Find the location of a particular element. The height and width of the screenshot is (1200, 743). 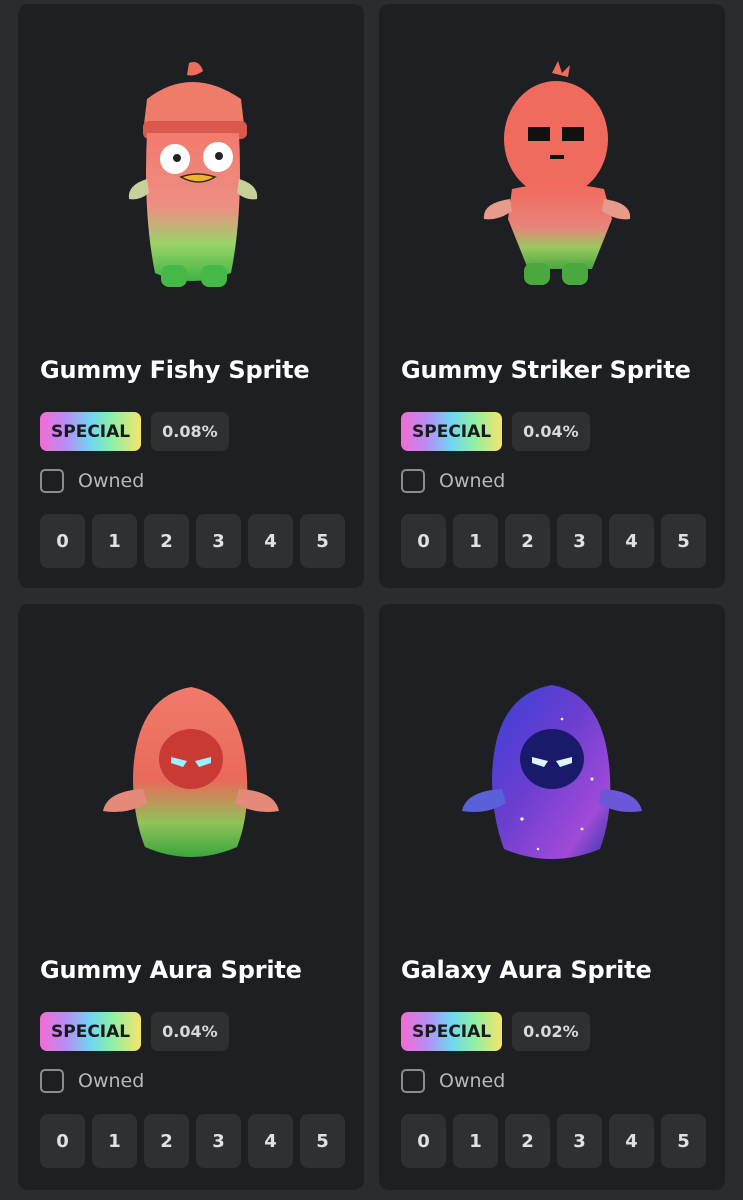

sprite-name: Gummy Striker Sprite is located at coordinates (546, 370).